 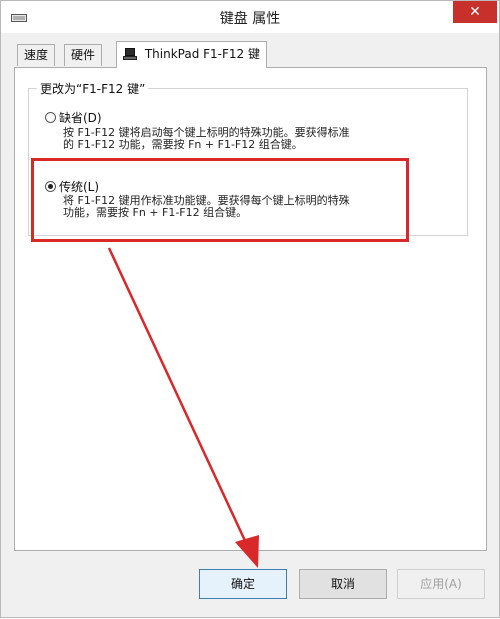 I want to click on ok-button-label: 确定, so click(x=242, y=584).